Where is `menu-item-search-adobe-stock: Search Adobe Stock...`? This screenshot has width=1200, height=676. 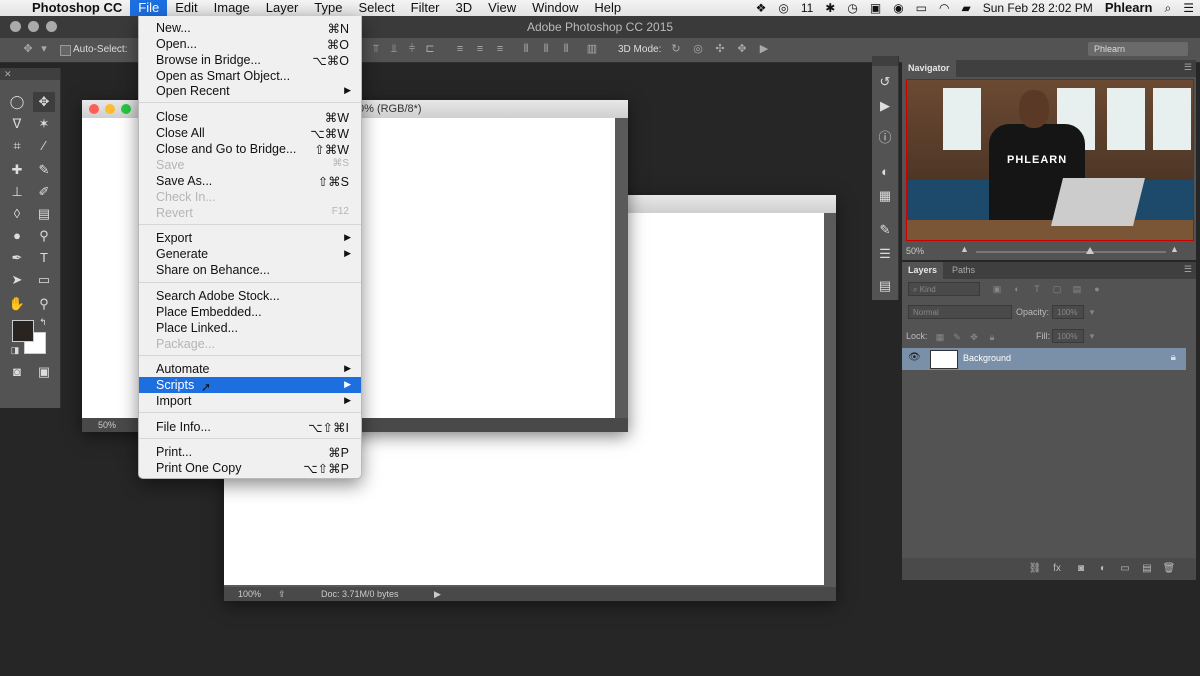 menu-item-search-adobe-stock: Search Adobe Stock... is located at coordinates (250, 296).